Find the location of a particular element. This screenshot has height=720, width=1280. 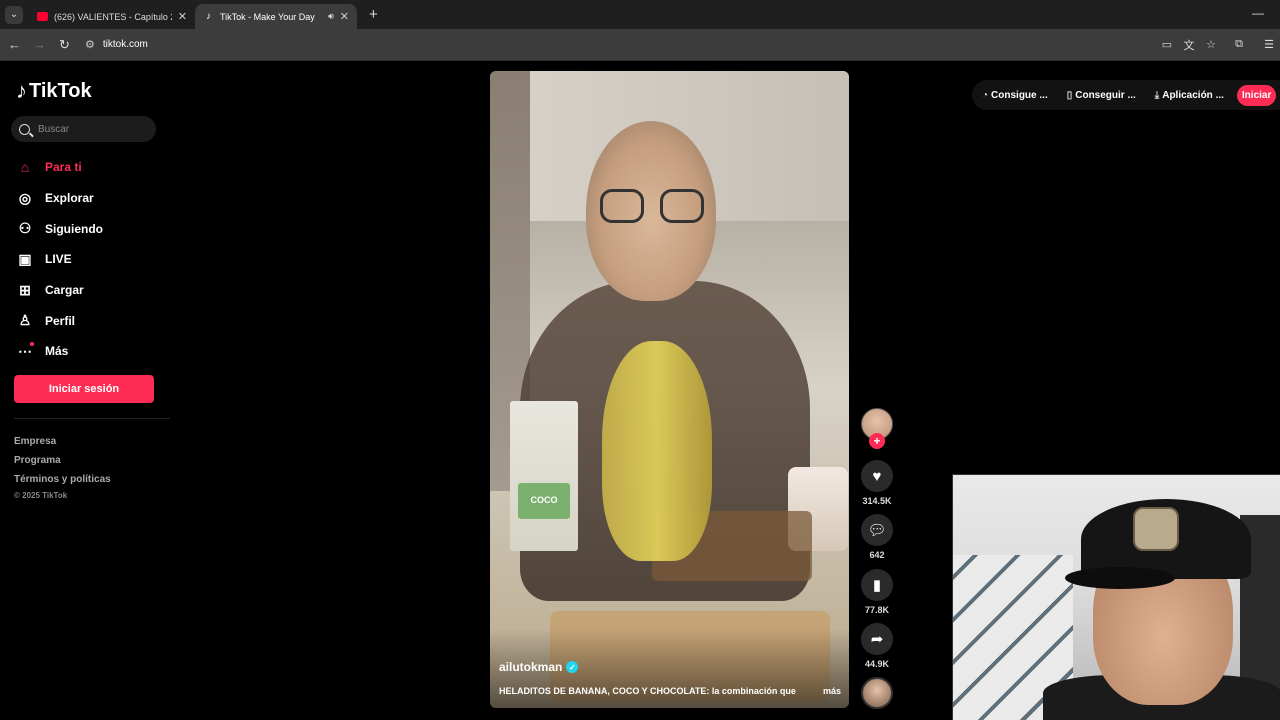

video-banana is located at coordinates (657, 451).